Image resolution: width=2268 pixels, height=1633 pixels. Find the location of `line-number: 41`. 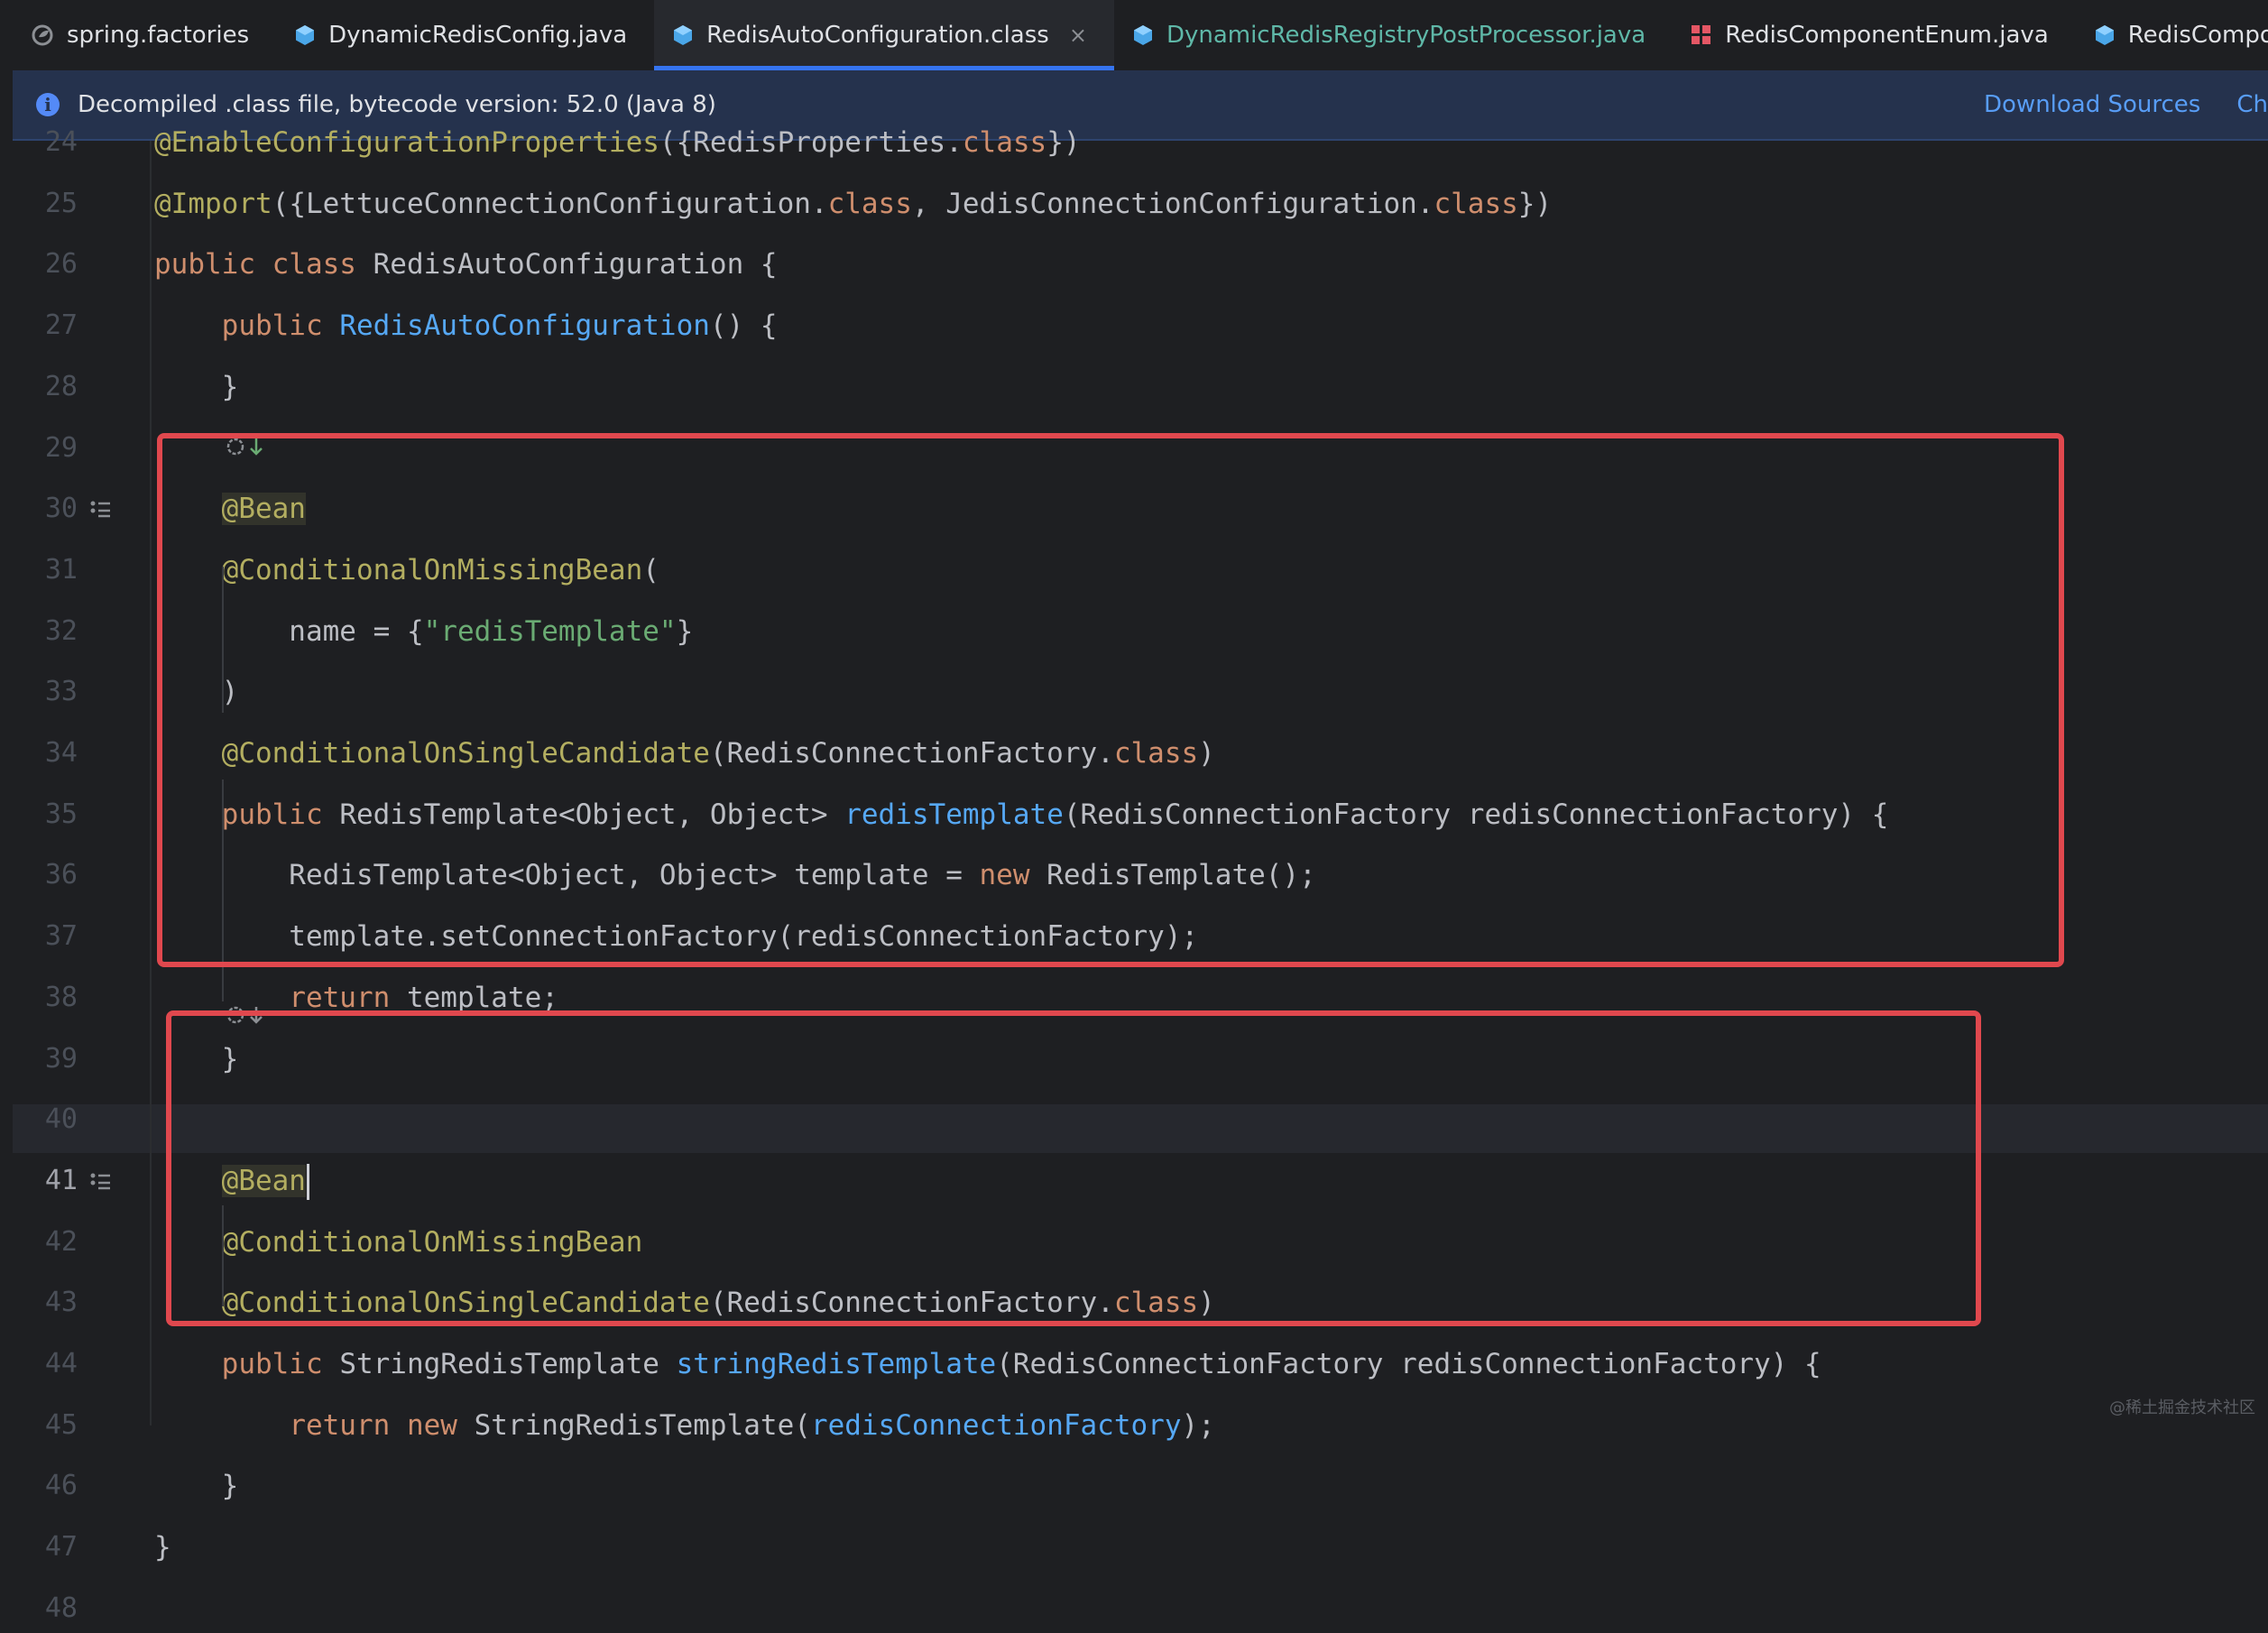

line-number: 41 is located at coordinates (45, 1181).